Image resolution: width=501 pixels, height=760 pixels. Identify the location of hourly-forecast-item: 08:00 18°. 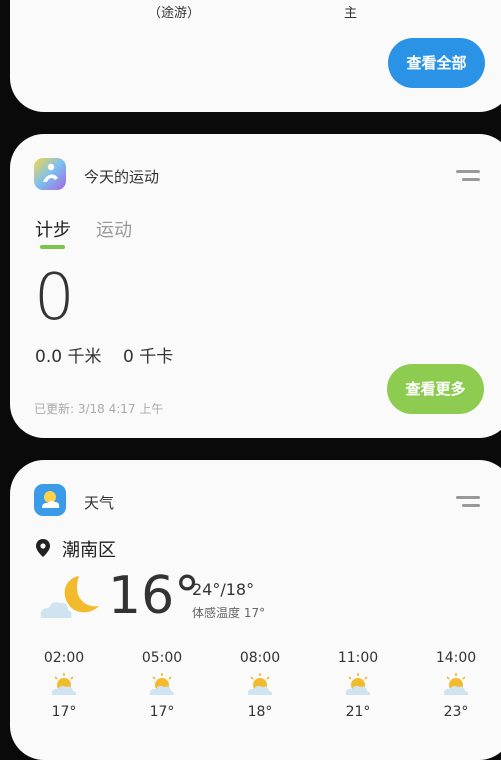
(260, 685).